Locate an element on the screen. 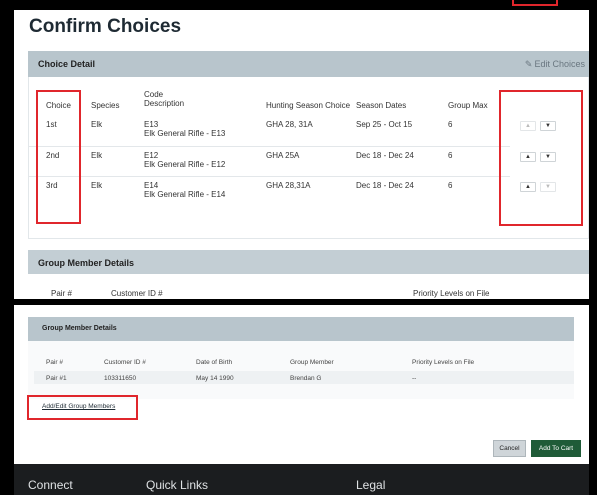  col-species: Species is located at coordinates (105, 105).